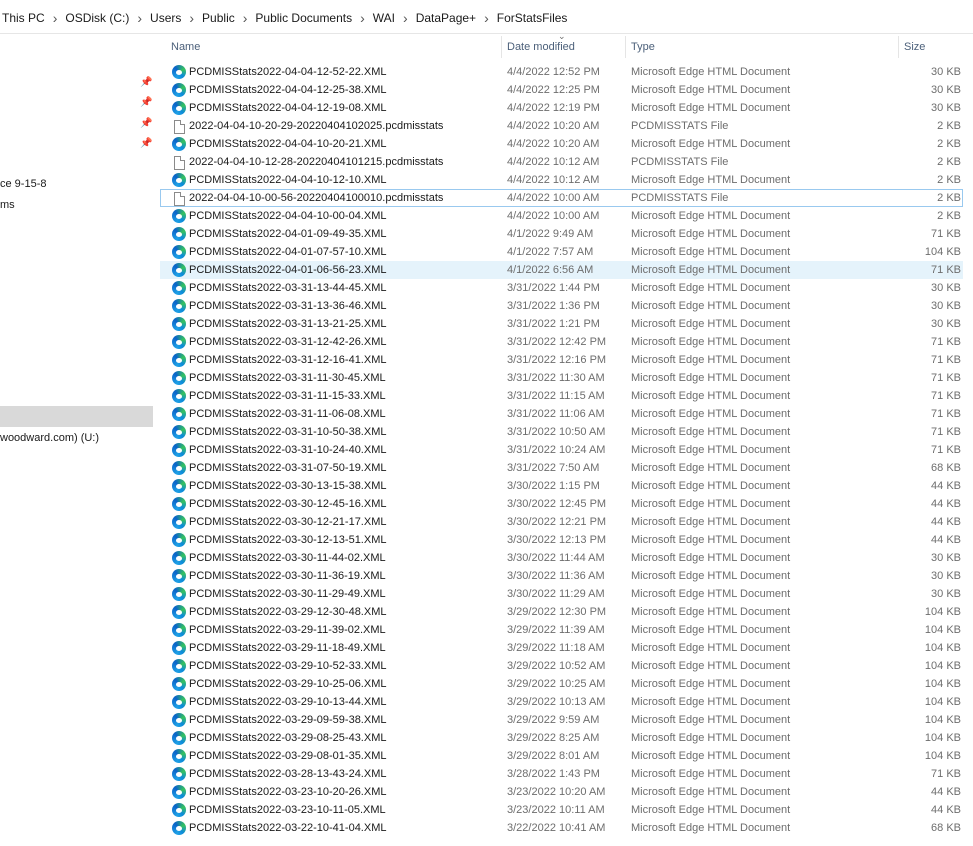 The image size is (973, 846). What do you see at coordinates (556, 684) in the screenshot?
I see `file-date-modified: 3/29/2022 10:25 AM` at bounding box center [556, 684].